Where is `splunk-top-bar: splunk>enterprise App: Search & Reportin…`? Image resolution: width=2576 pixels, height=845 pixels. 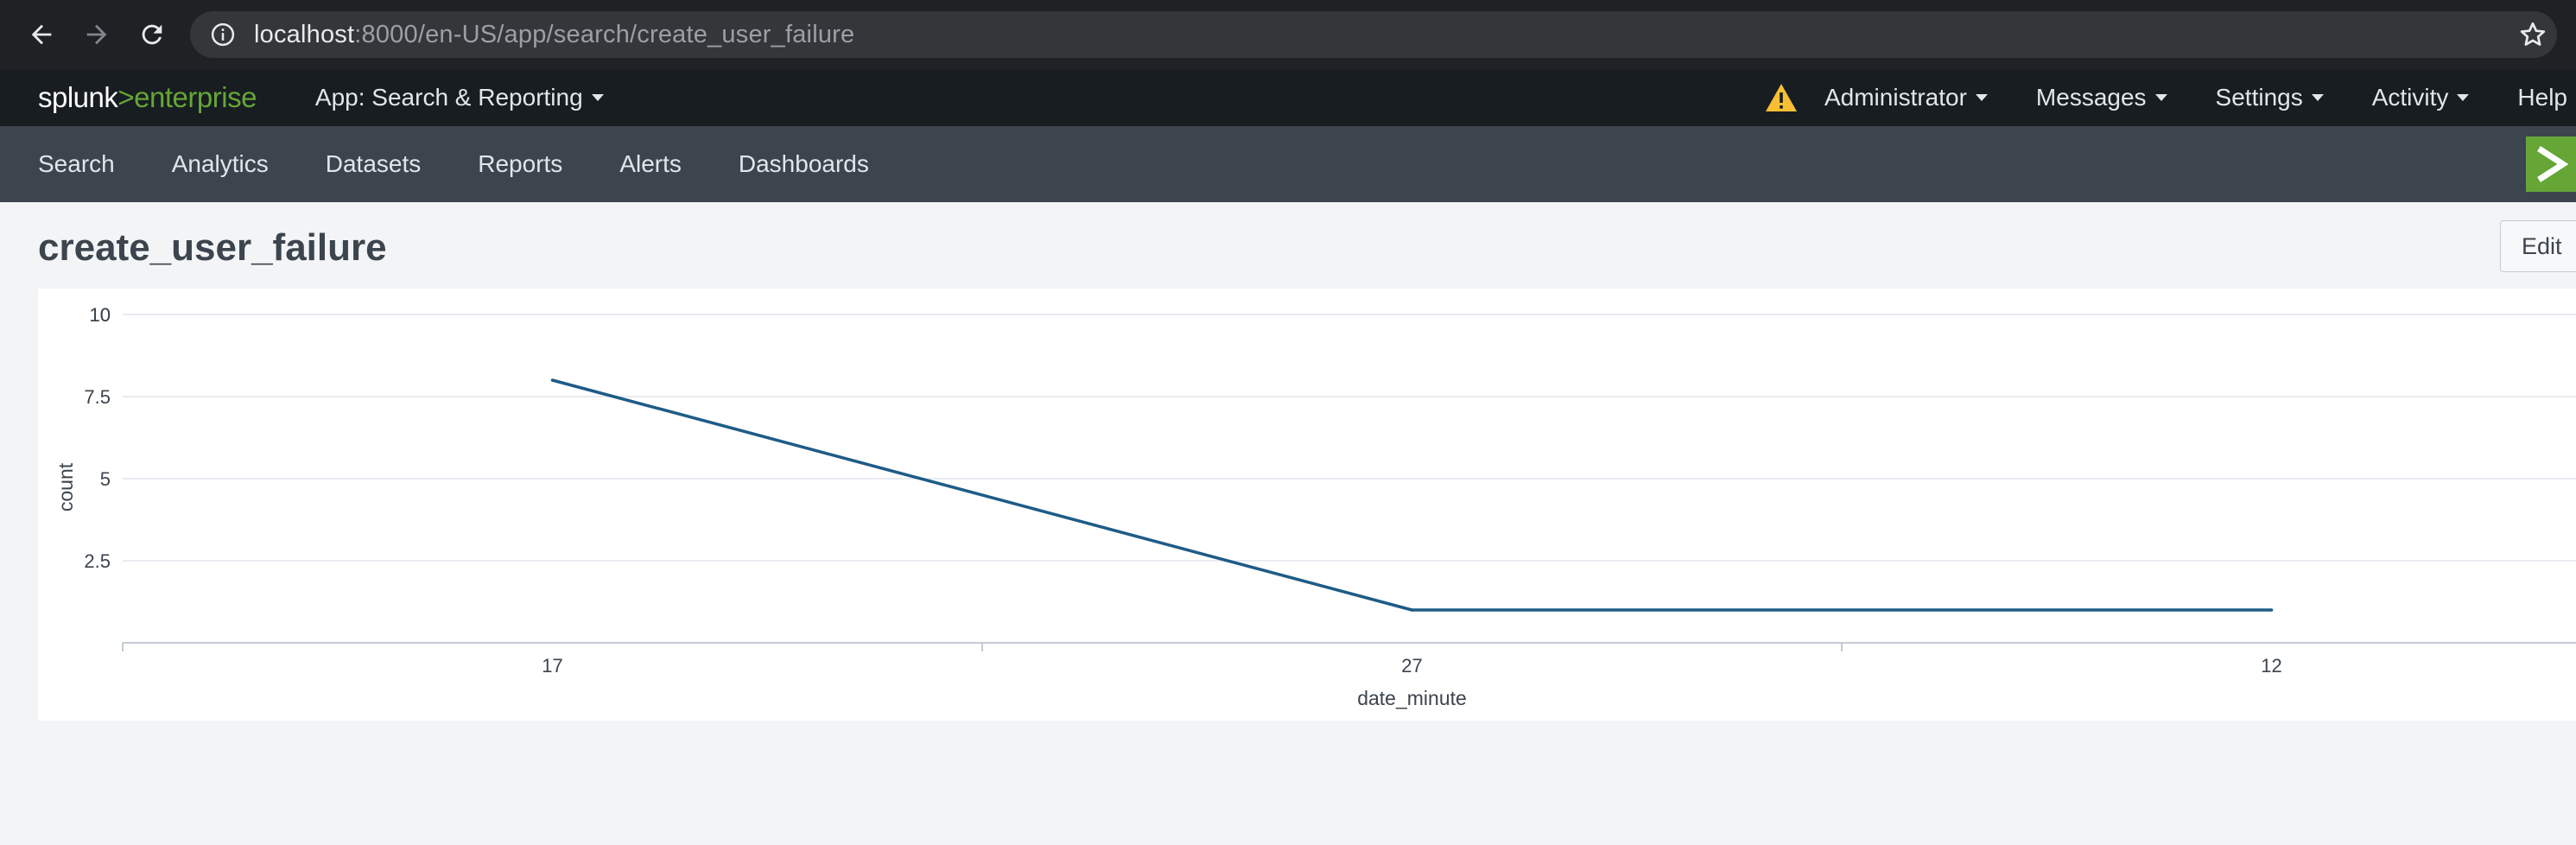
splunk-top-bar: splunk>enterprise App: Search & Reportin… is located at coordinates (1288, 97).